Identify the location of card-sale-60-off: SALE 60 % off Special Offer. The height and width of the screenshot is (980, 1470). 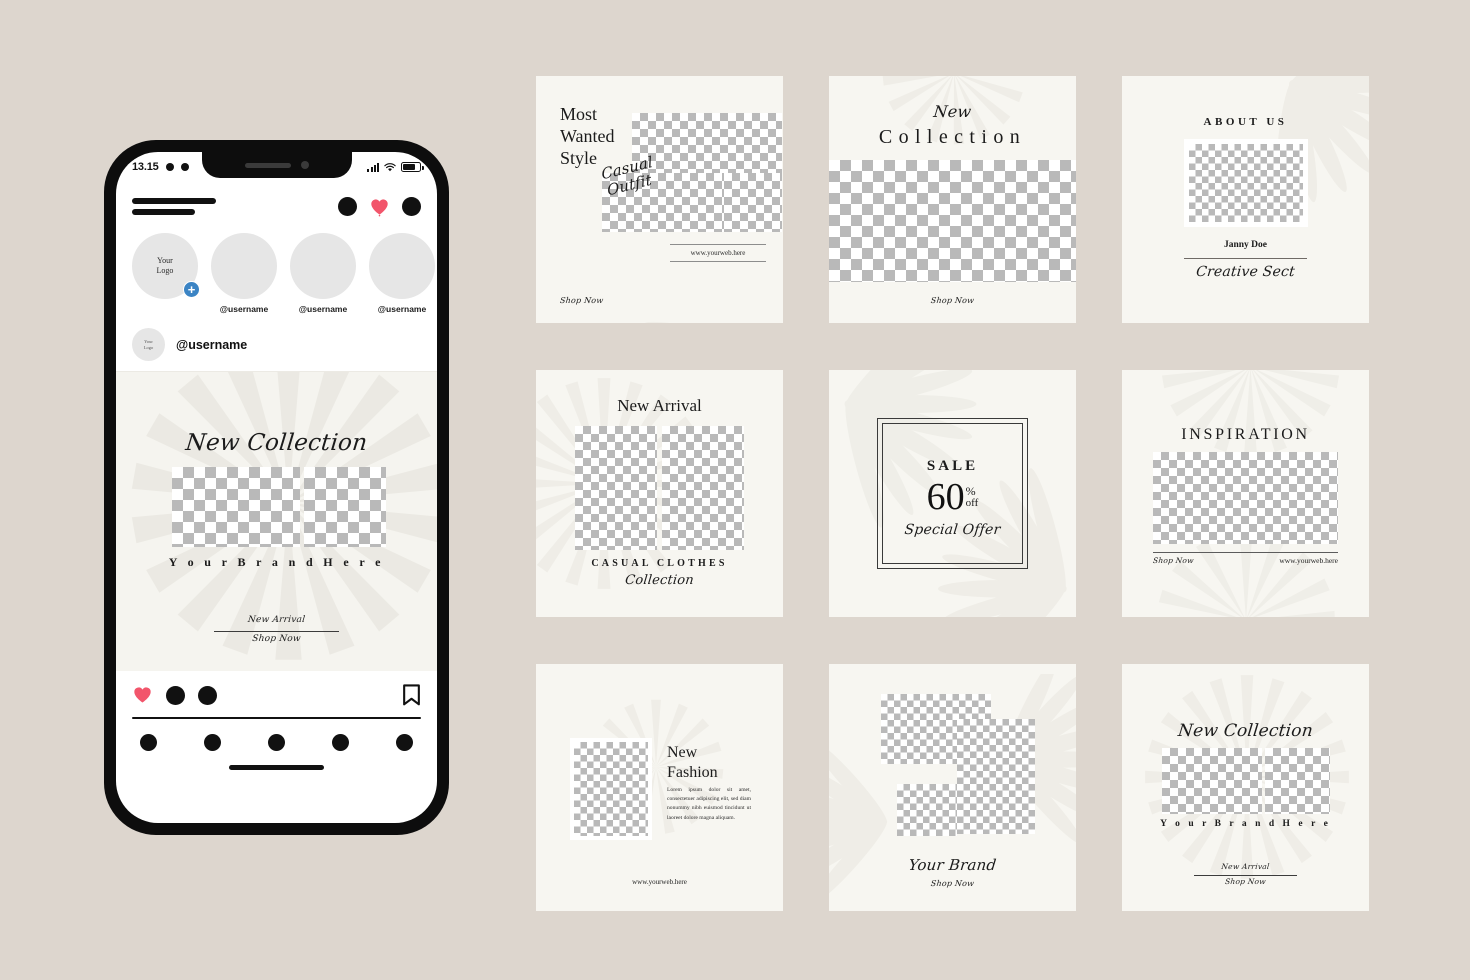
(952, 493).